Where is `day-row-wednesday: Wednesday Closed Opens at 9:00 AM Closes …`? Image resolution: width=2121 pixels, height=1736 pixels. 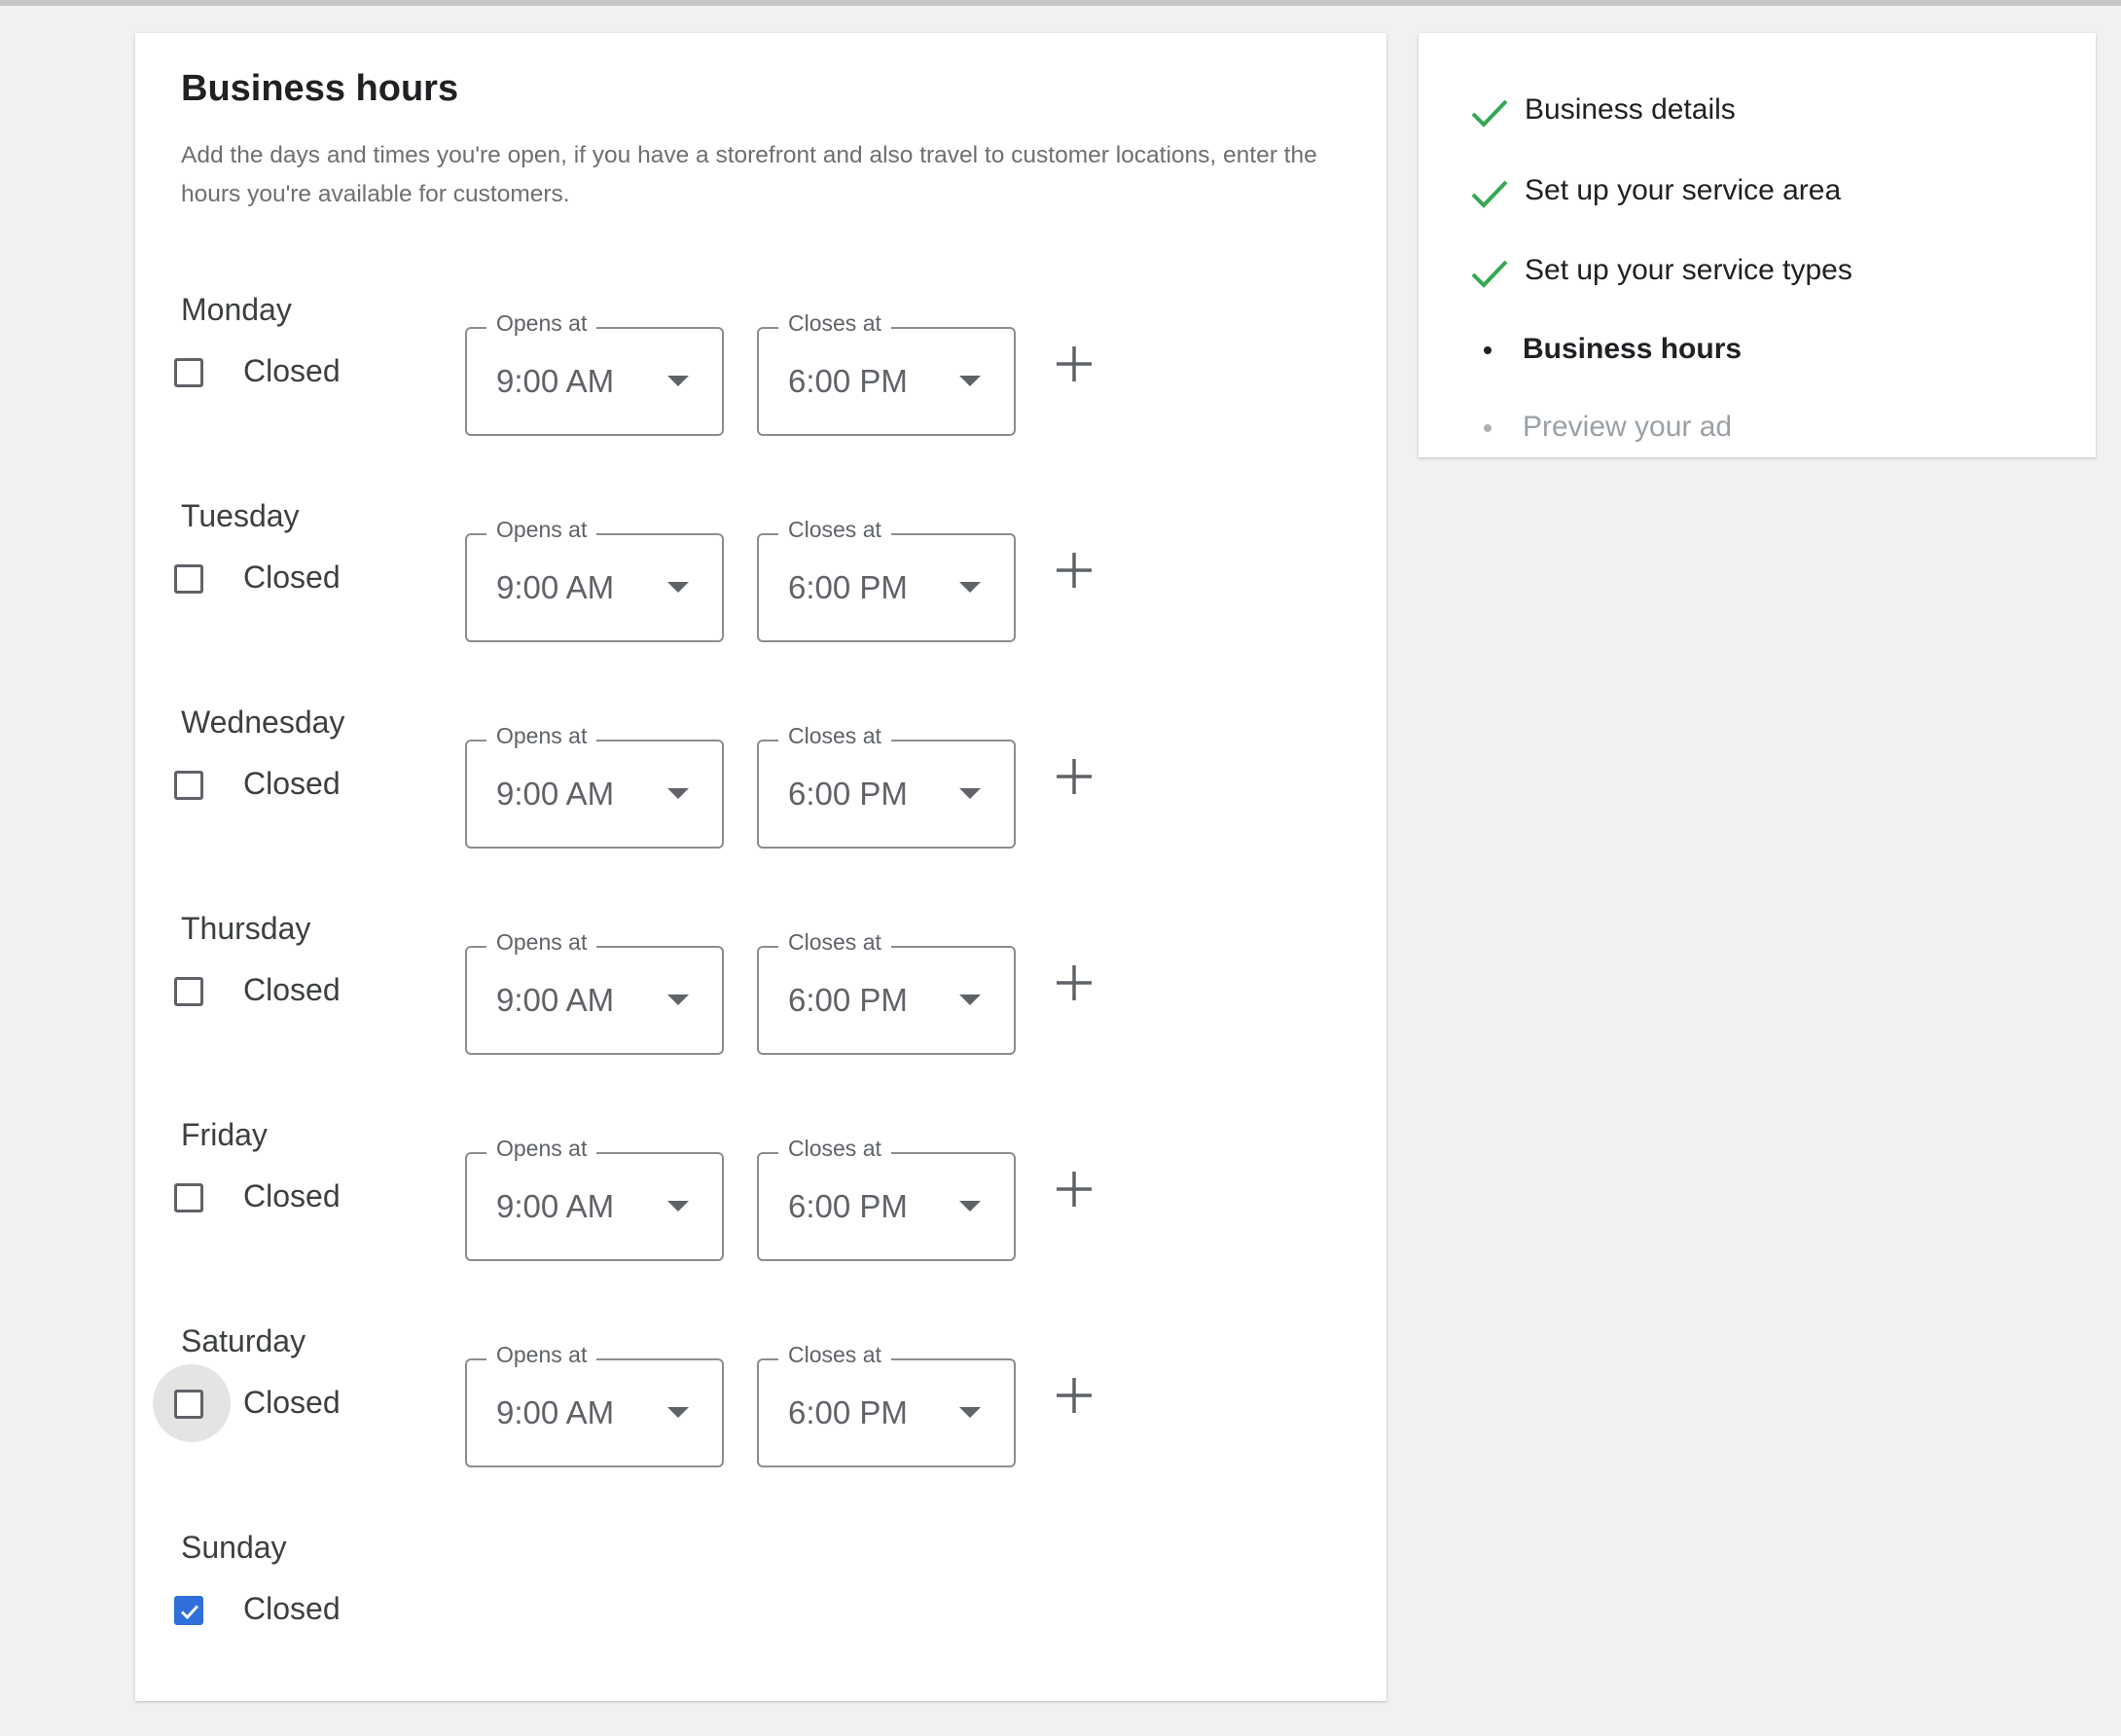 day-row-wednesday: Wednesday Closed Opens at 9:00 AM Closes … is located at coordinates (761, 808).